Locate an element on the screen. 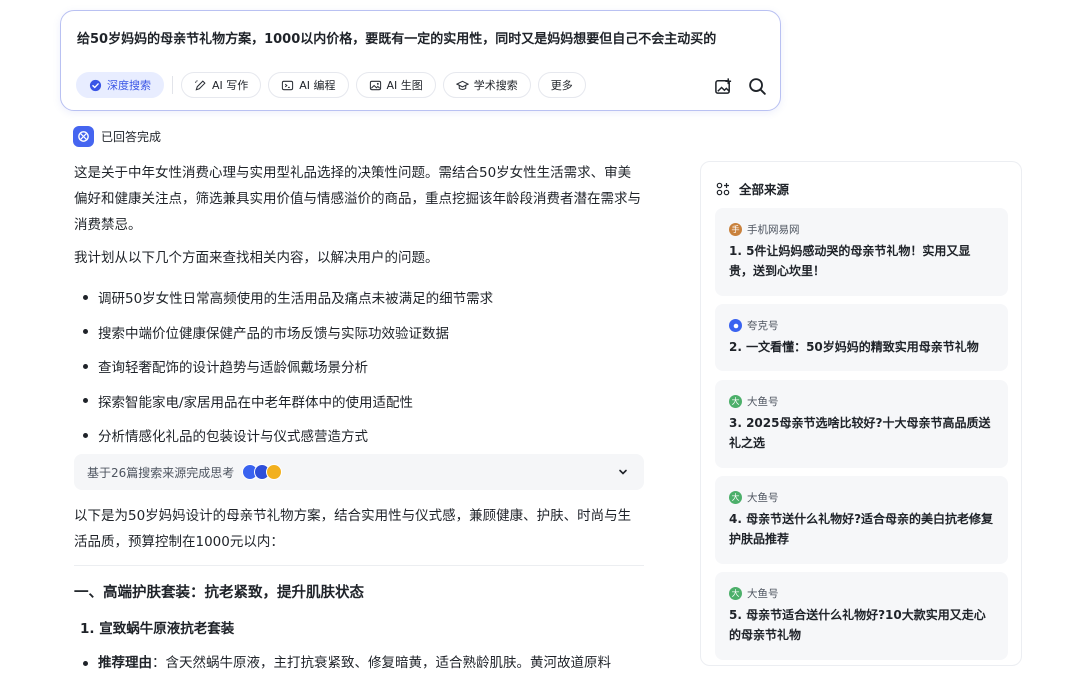  sohu-icon is located at coordinates (274, 472).